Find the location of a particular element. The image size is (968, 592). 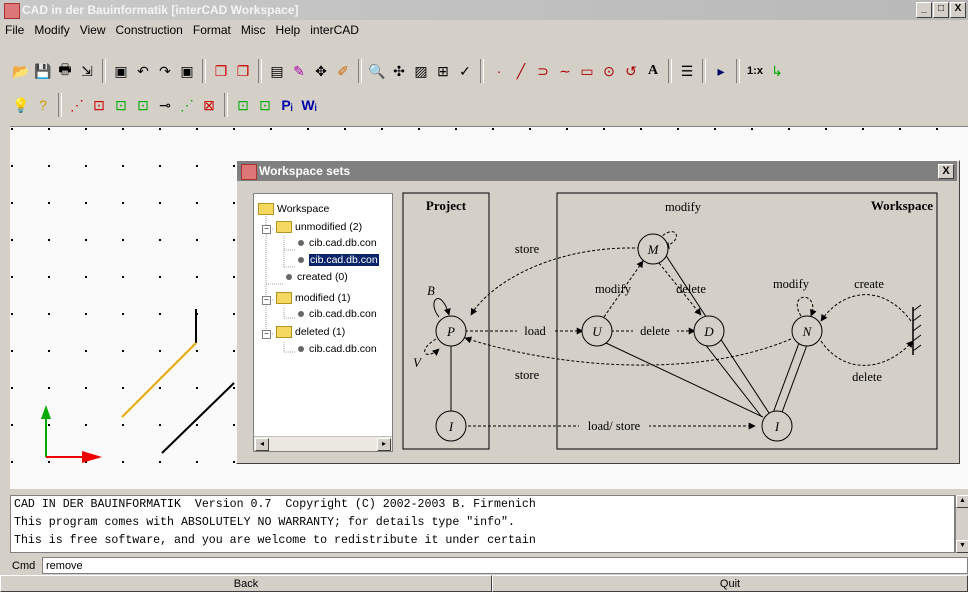

layer2-icon: ▣ is located at coordinates (187, 71).